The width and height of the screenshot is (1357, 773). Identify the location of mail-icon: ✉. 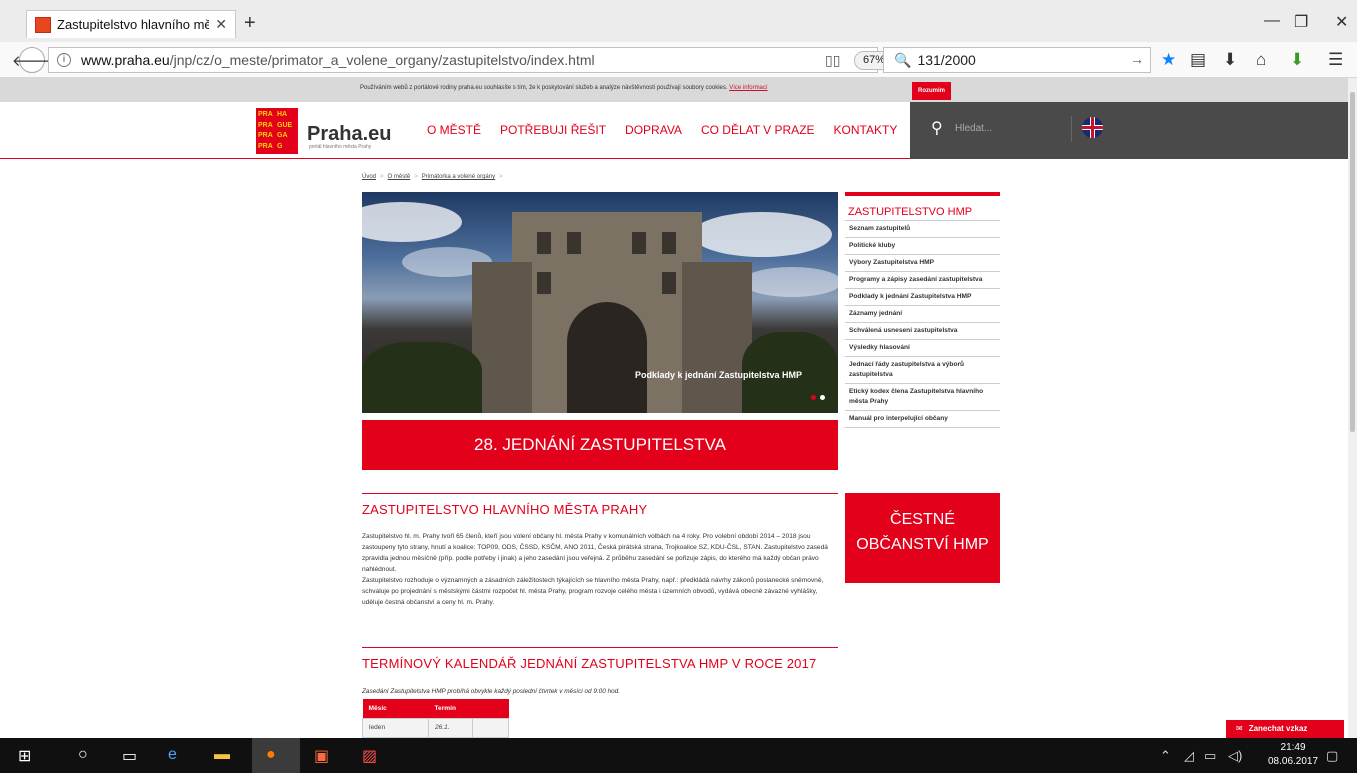
(1239, 728).